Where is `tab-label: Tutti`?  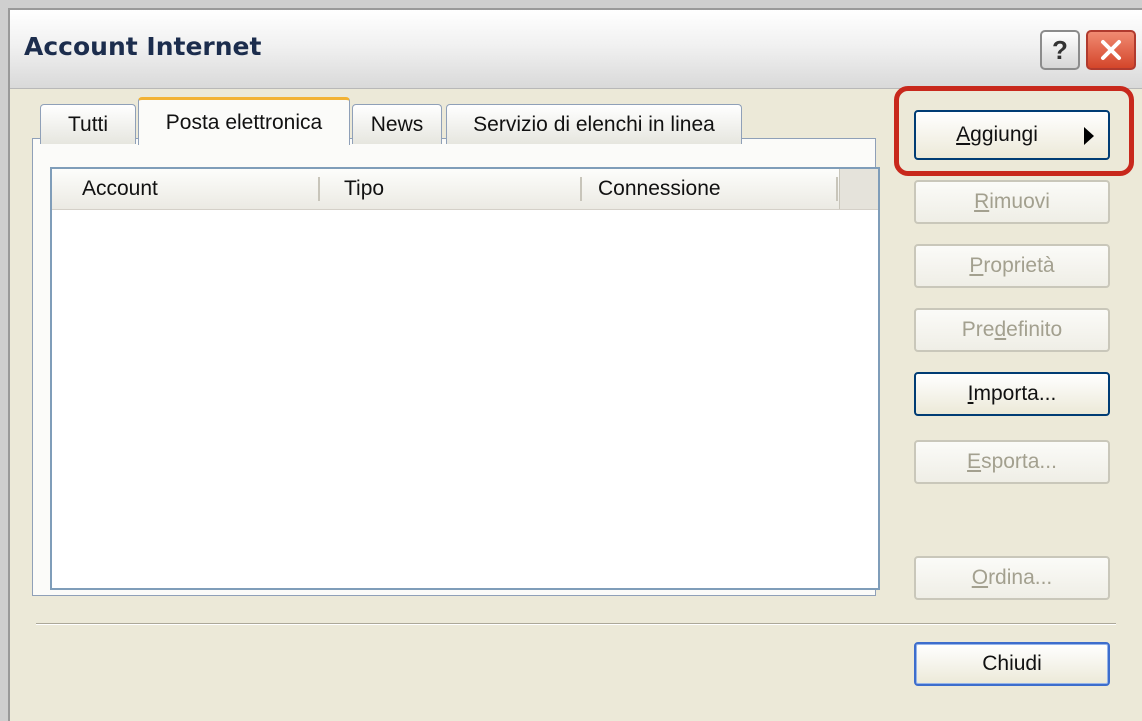 tab-label: Tutti is located at coordinates (88, 124).